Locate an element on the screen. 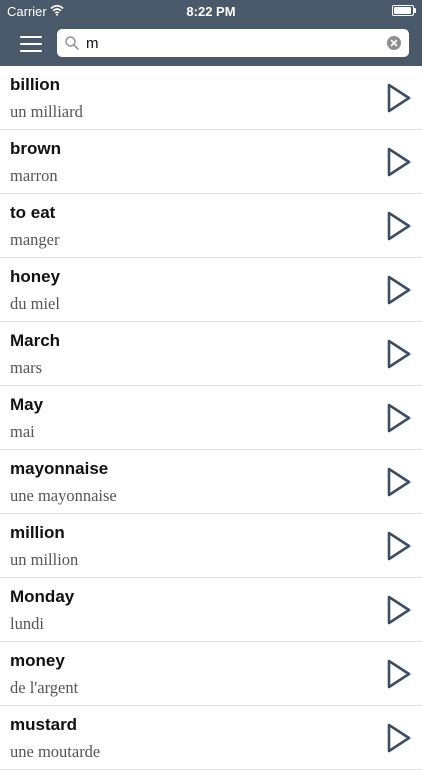 The height and width of the screenshot is (770, 422). list-item: mayonnaise une mayonnaise is located at coordinates (211, 482).